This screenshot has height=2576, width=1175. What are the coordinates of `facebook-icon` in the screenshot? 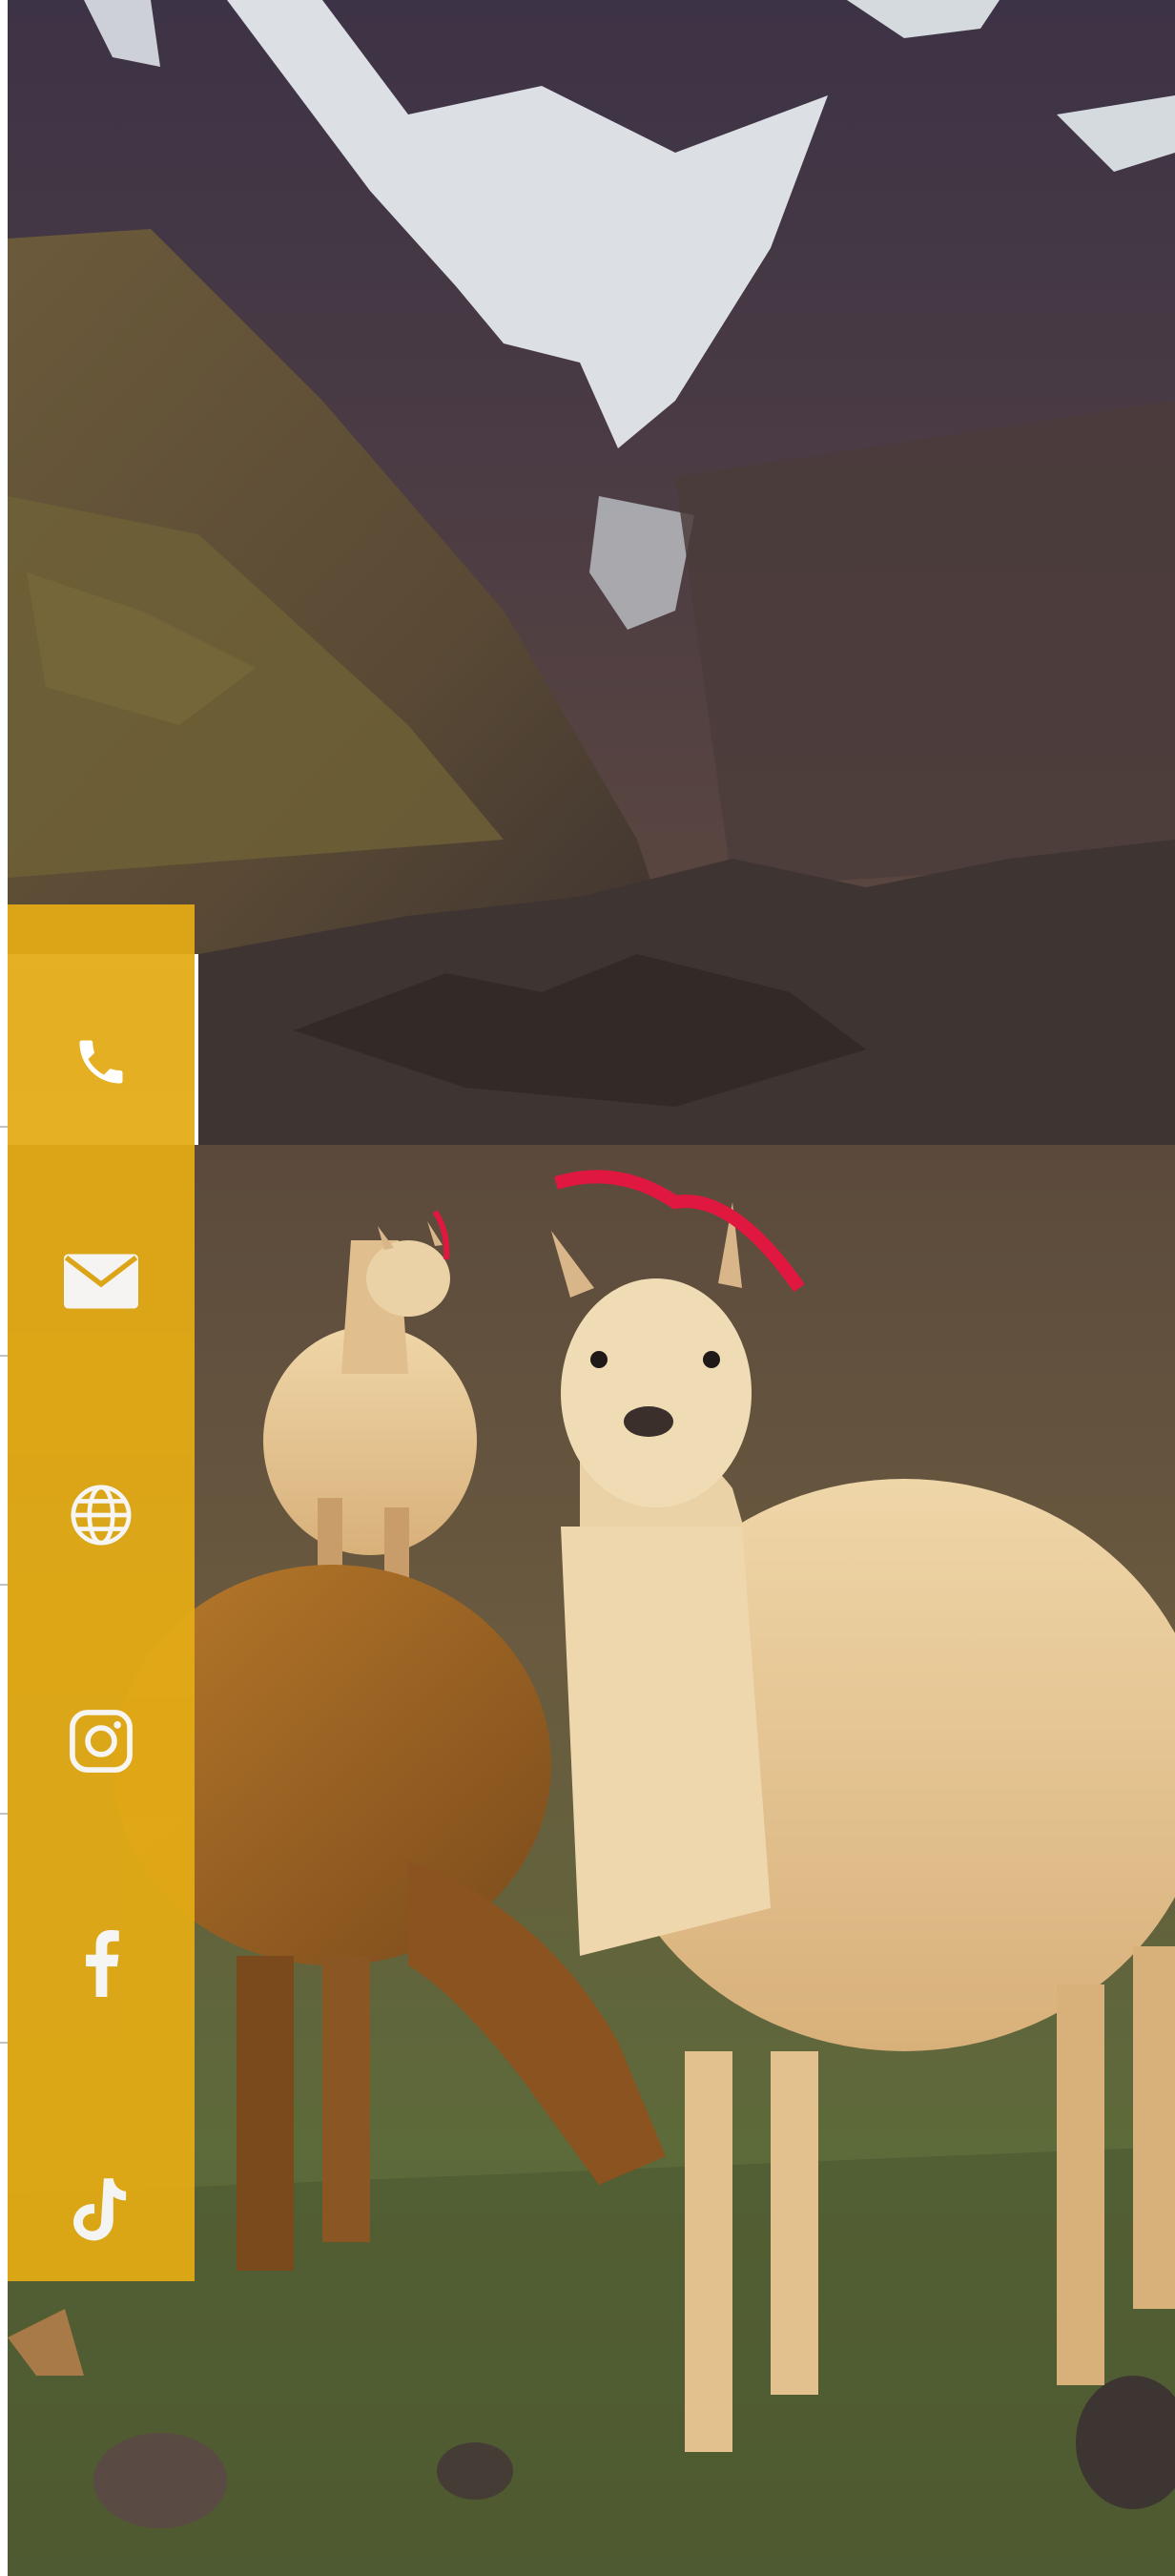 It's located at (103, 1963).